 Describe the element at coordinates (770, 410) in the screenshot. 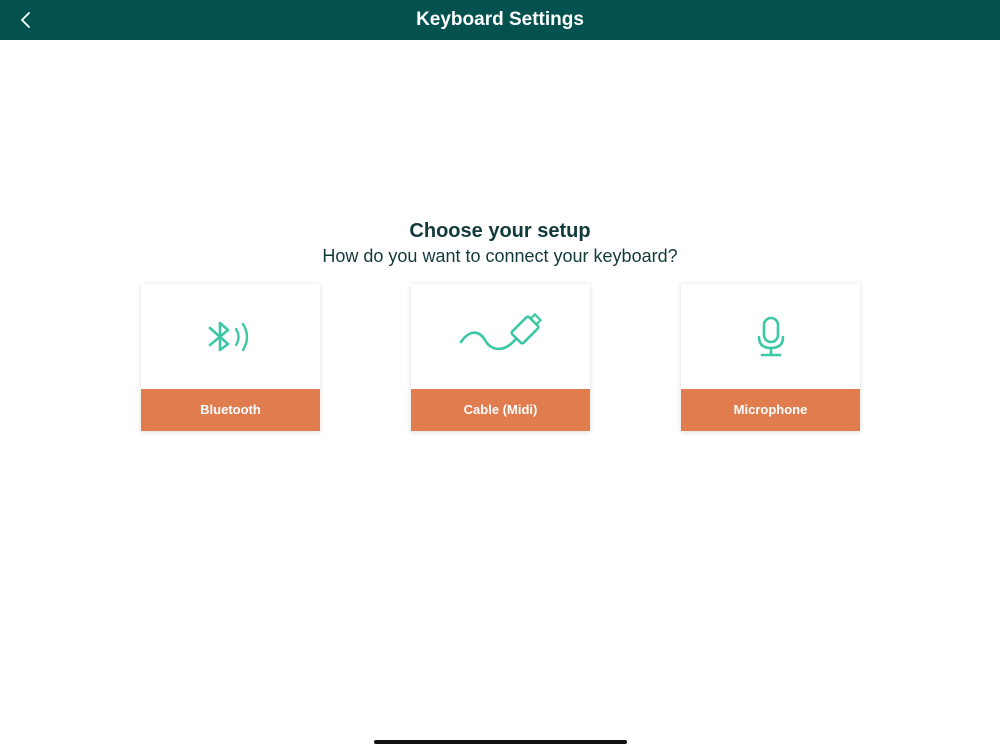

I see `microphone-option-label: Microphone` at that location.